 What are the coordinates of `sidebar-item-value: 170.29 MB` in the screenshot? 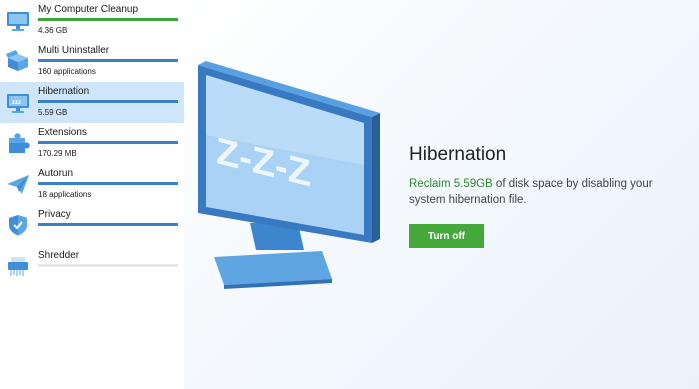 It's located at (57, 153).